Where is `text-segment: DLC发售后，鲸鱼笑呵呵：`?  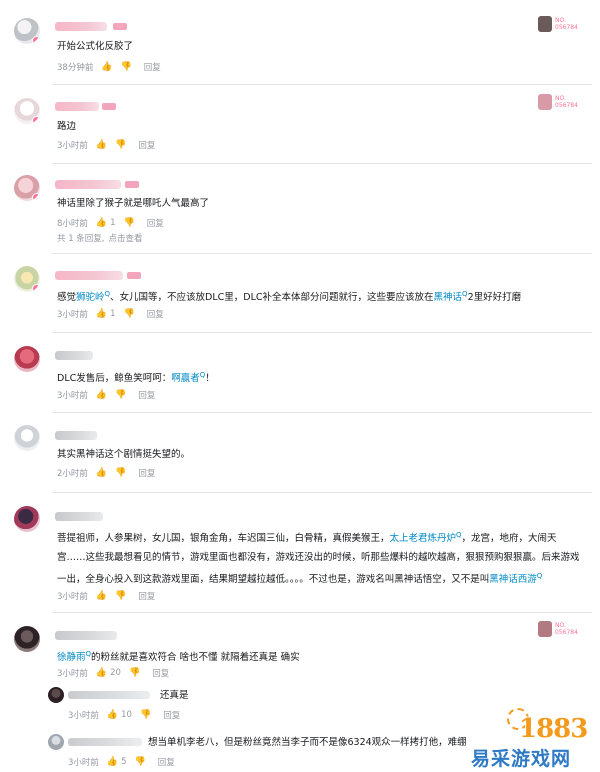 text-segment: DLC发售后，鲸鱼笑呵呵： is located at coordinates (114, 379).